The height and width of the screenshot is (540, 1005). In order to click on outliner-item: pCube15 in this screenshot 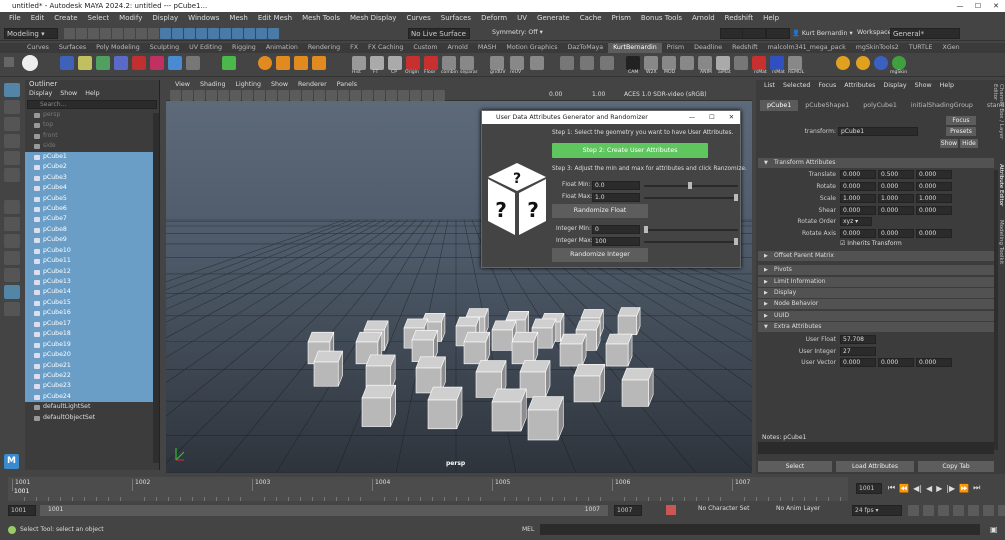, I will do `click(89, 303)`.